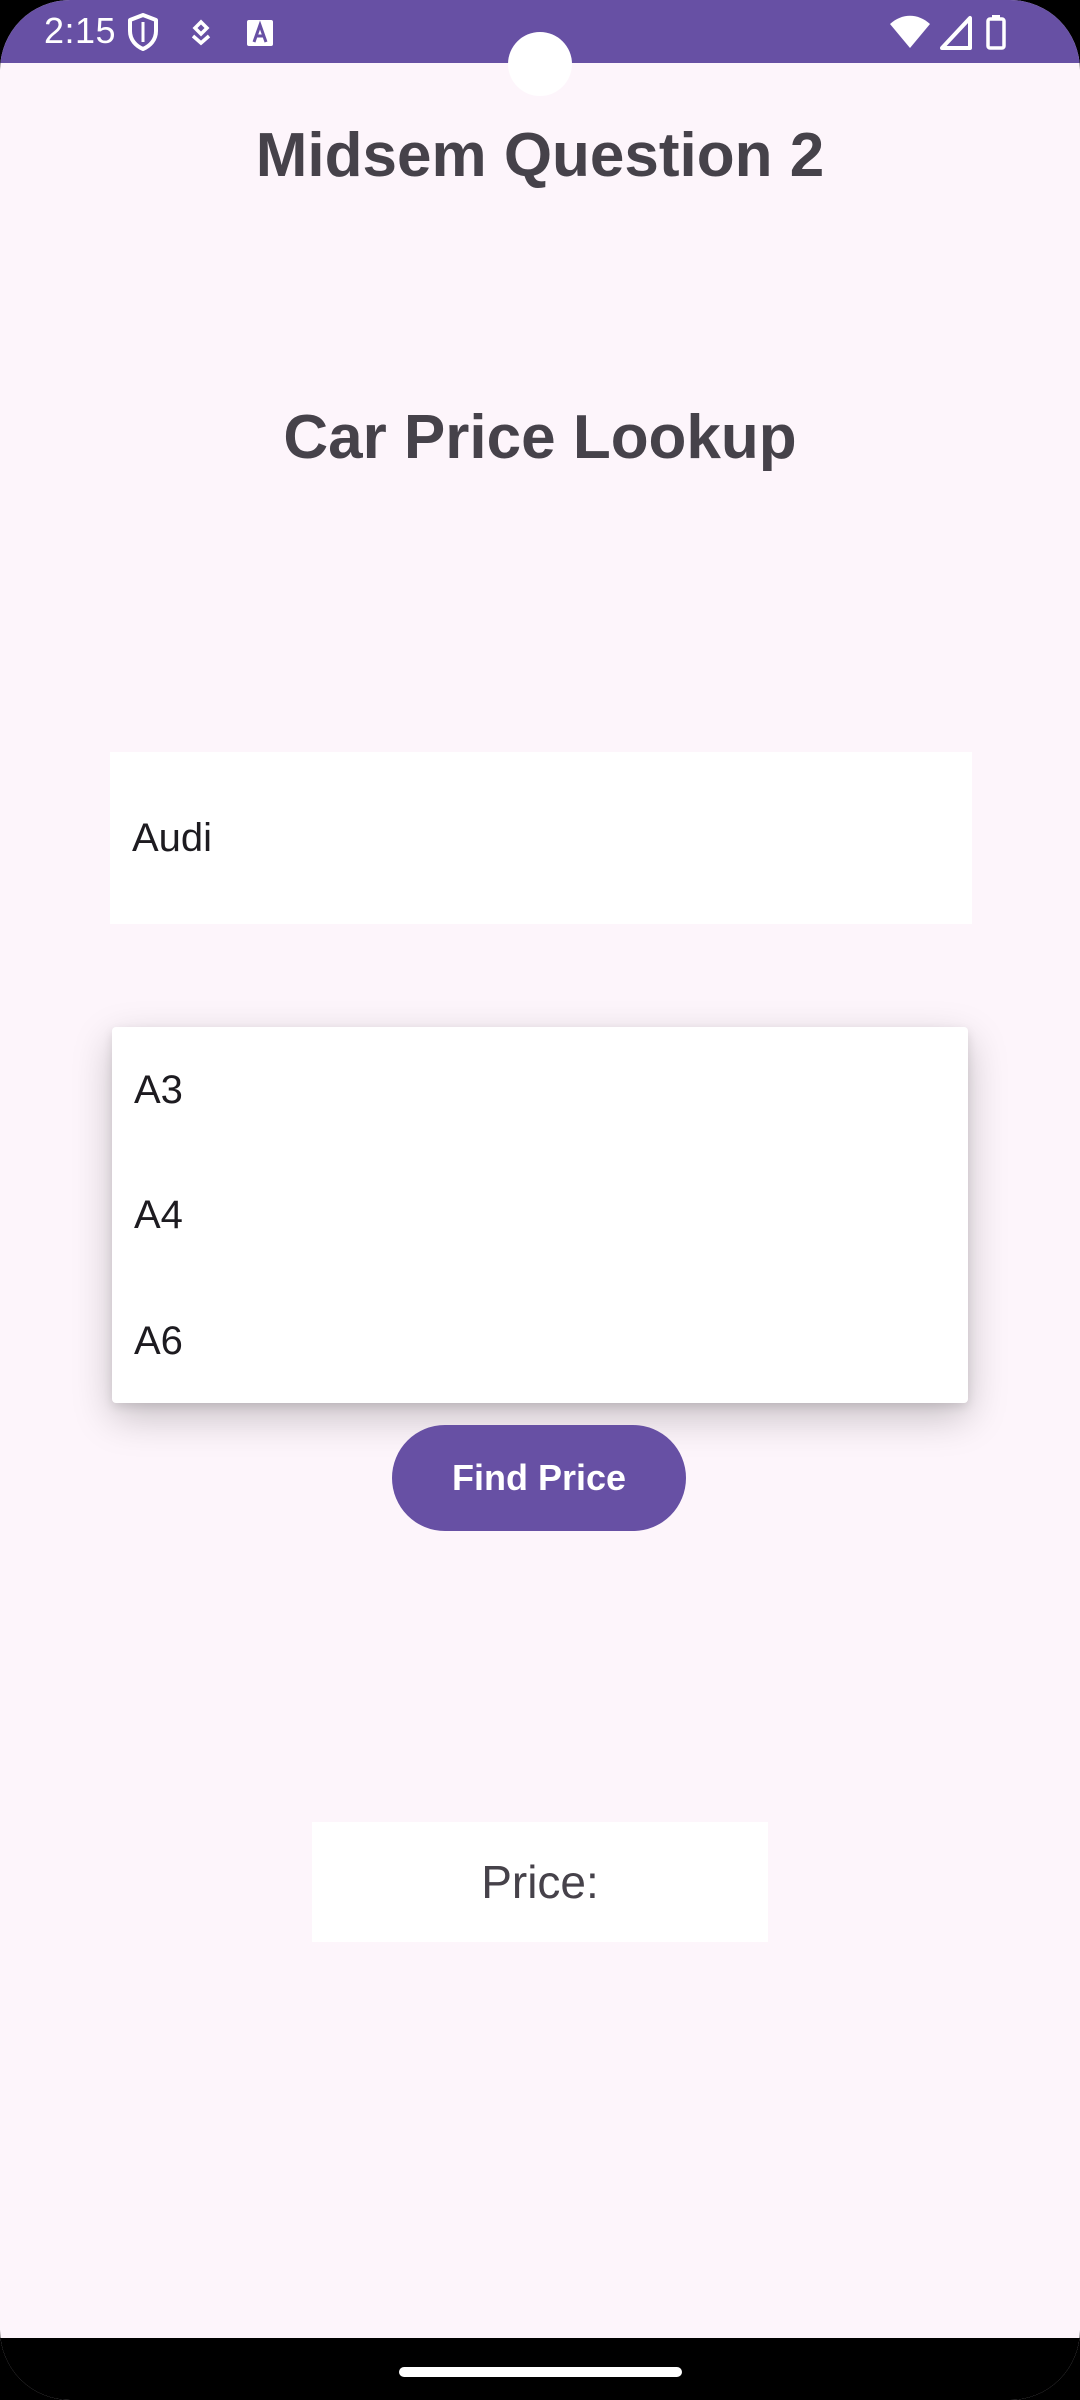 The width and height of the screenshot is (1080, 2400). Describe the element at coordinates (541, 838) in the screenshot. I see `car-make-field: Audi` at that location.